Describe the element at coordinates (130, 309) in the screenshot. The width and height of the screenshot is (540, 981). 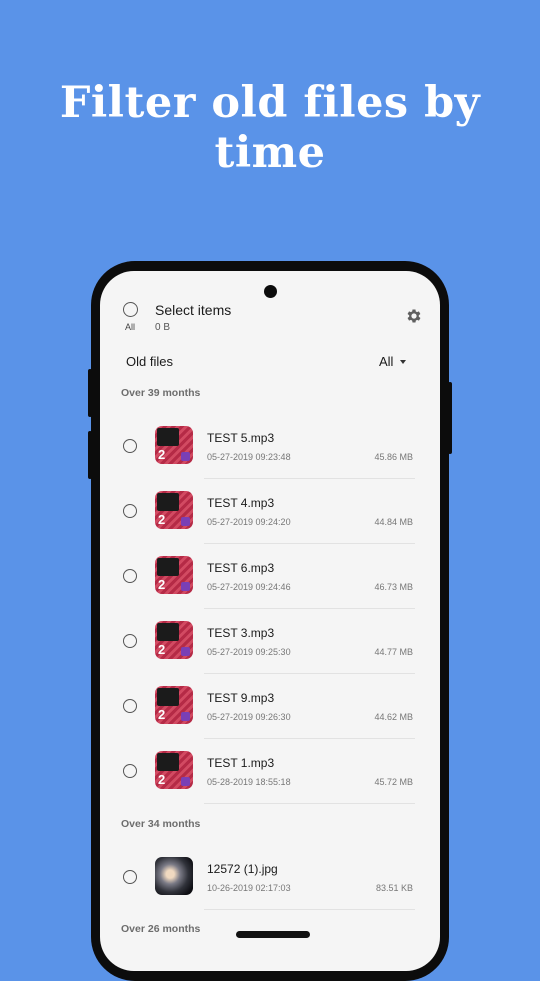
I see `select-all-radio` at that location.